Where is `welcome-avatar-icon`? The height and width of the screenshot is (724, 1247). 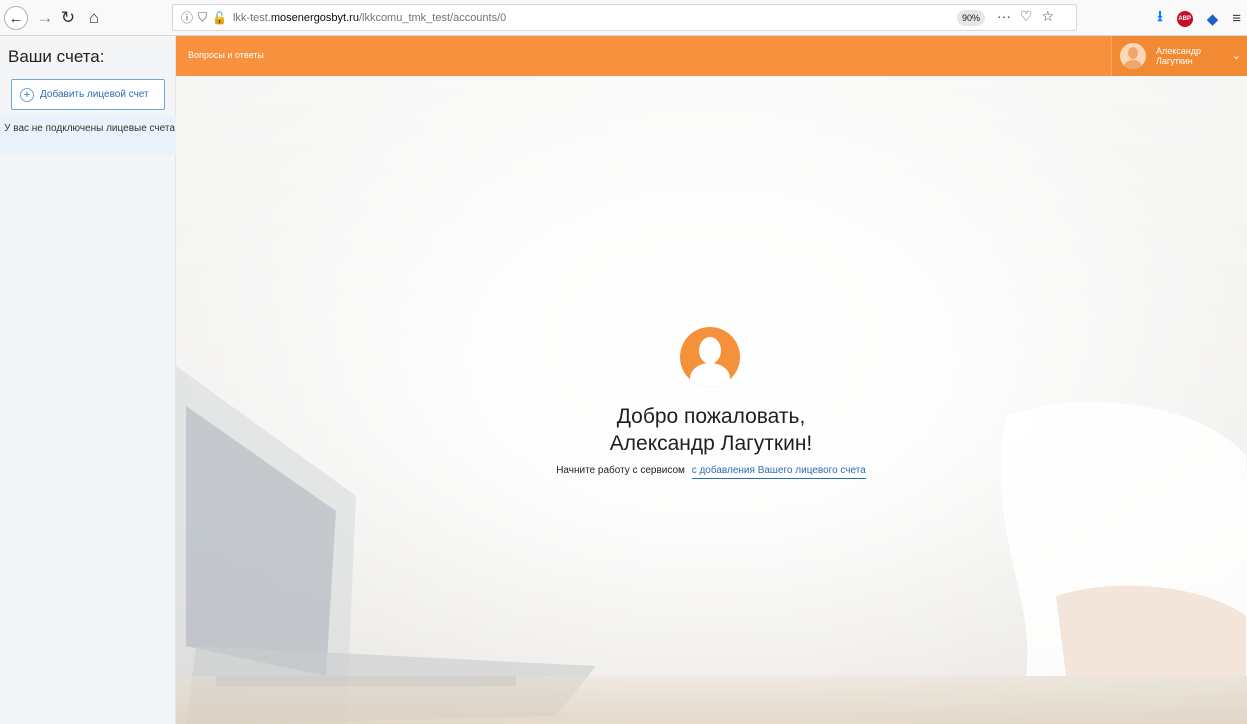
welcome-avatar-icon is located at coordinates (710, 357).